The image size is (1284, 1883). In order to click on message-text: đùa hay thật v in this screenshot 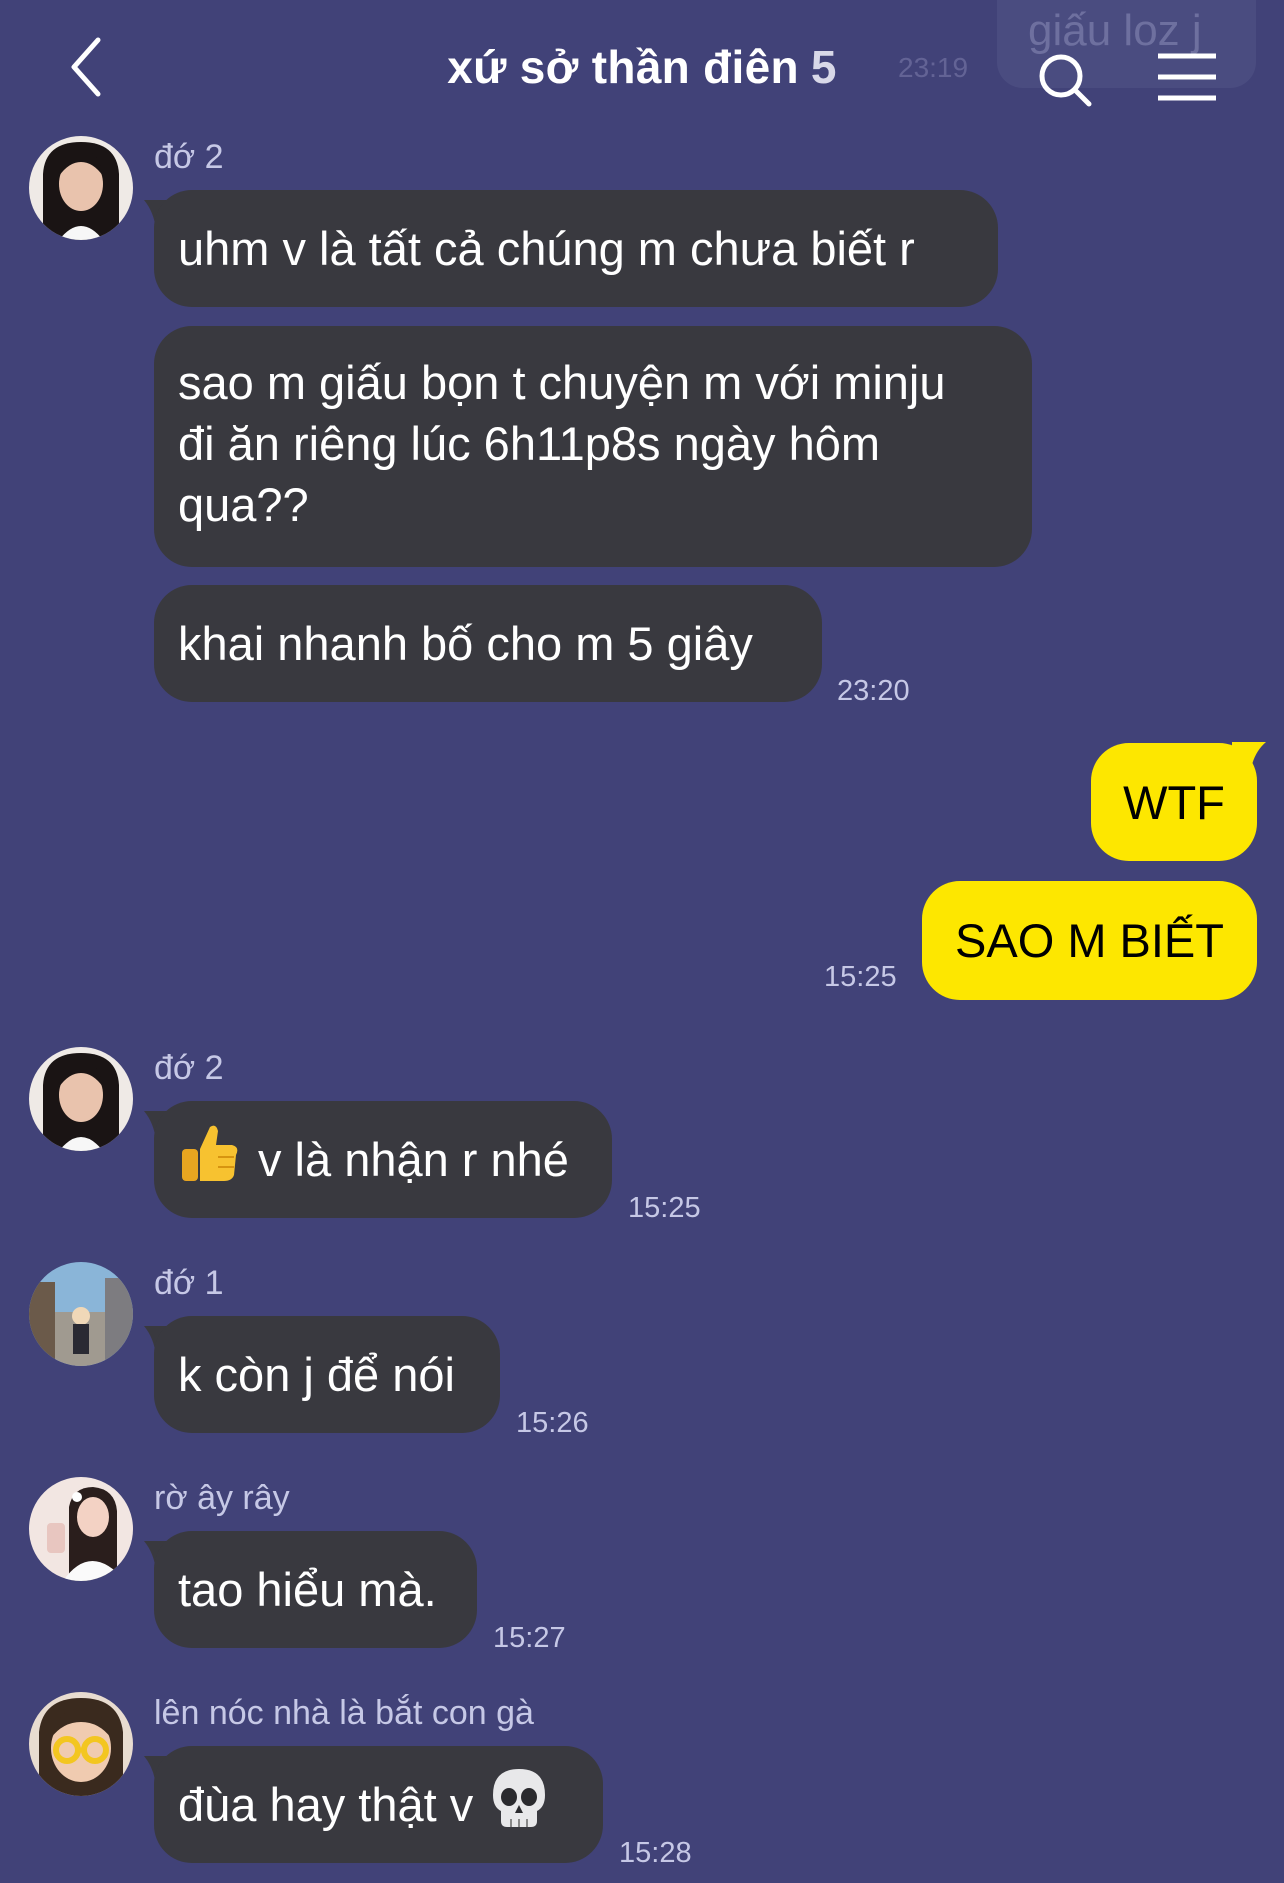, I will do `click(326, 1804)`.